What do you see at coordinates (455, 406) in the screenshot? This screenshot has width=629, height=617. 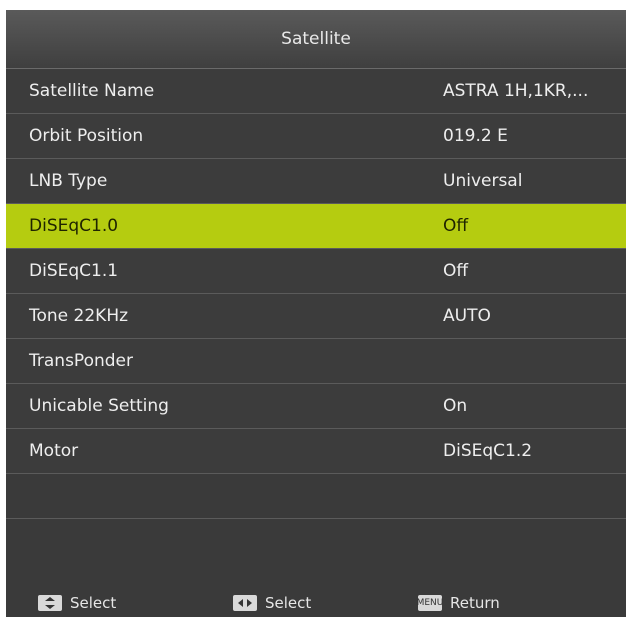 I see `menu-value: On` at bounding box center [455, 406].